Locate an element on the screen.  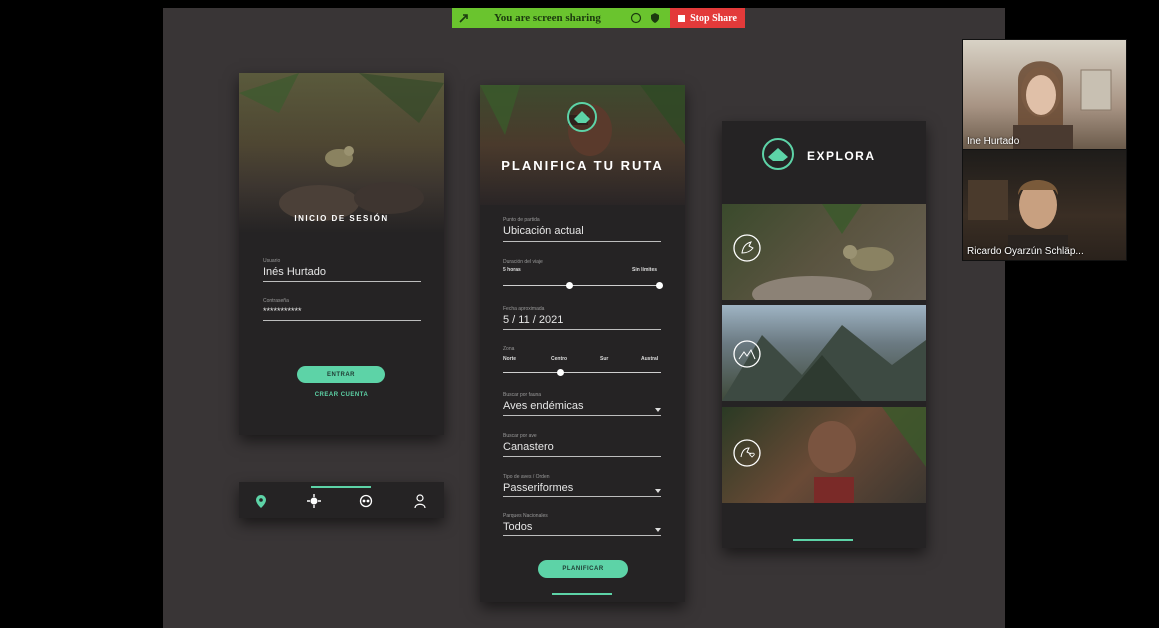
create-account-link: CREAR CUENTA is located at coordinates (341, 395).